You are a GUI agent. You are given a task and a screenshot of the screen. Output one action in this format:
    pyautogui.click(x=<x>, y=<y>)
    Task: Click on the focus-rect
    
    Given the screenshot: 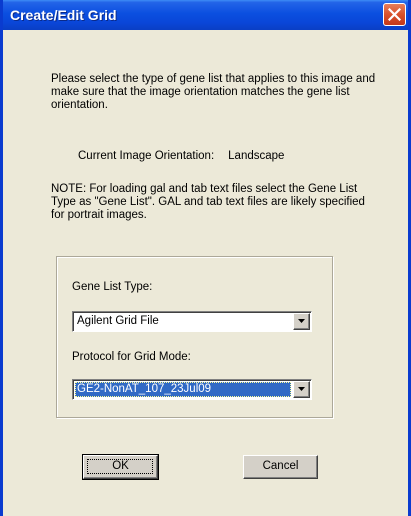 What is the action you would take?
    pyautogui.click(x=120, y=466)
    